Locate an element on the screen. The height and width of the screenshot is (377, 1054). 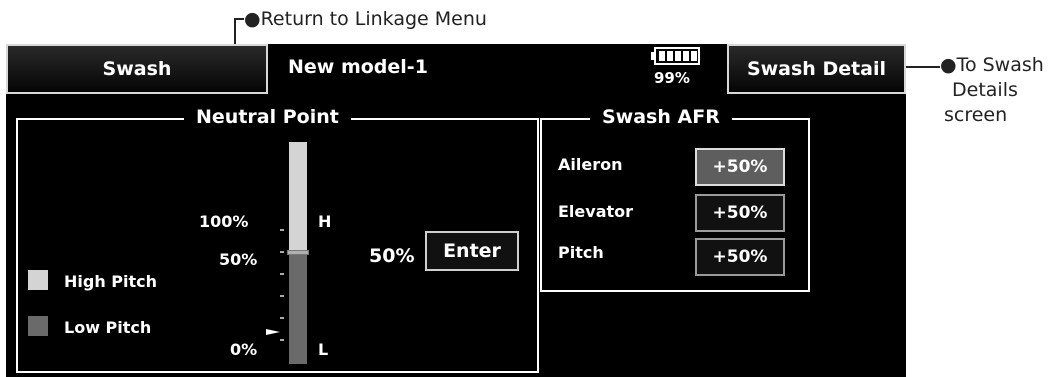
low-pitch-bar is located at coordinates (298, 308).